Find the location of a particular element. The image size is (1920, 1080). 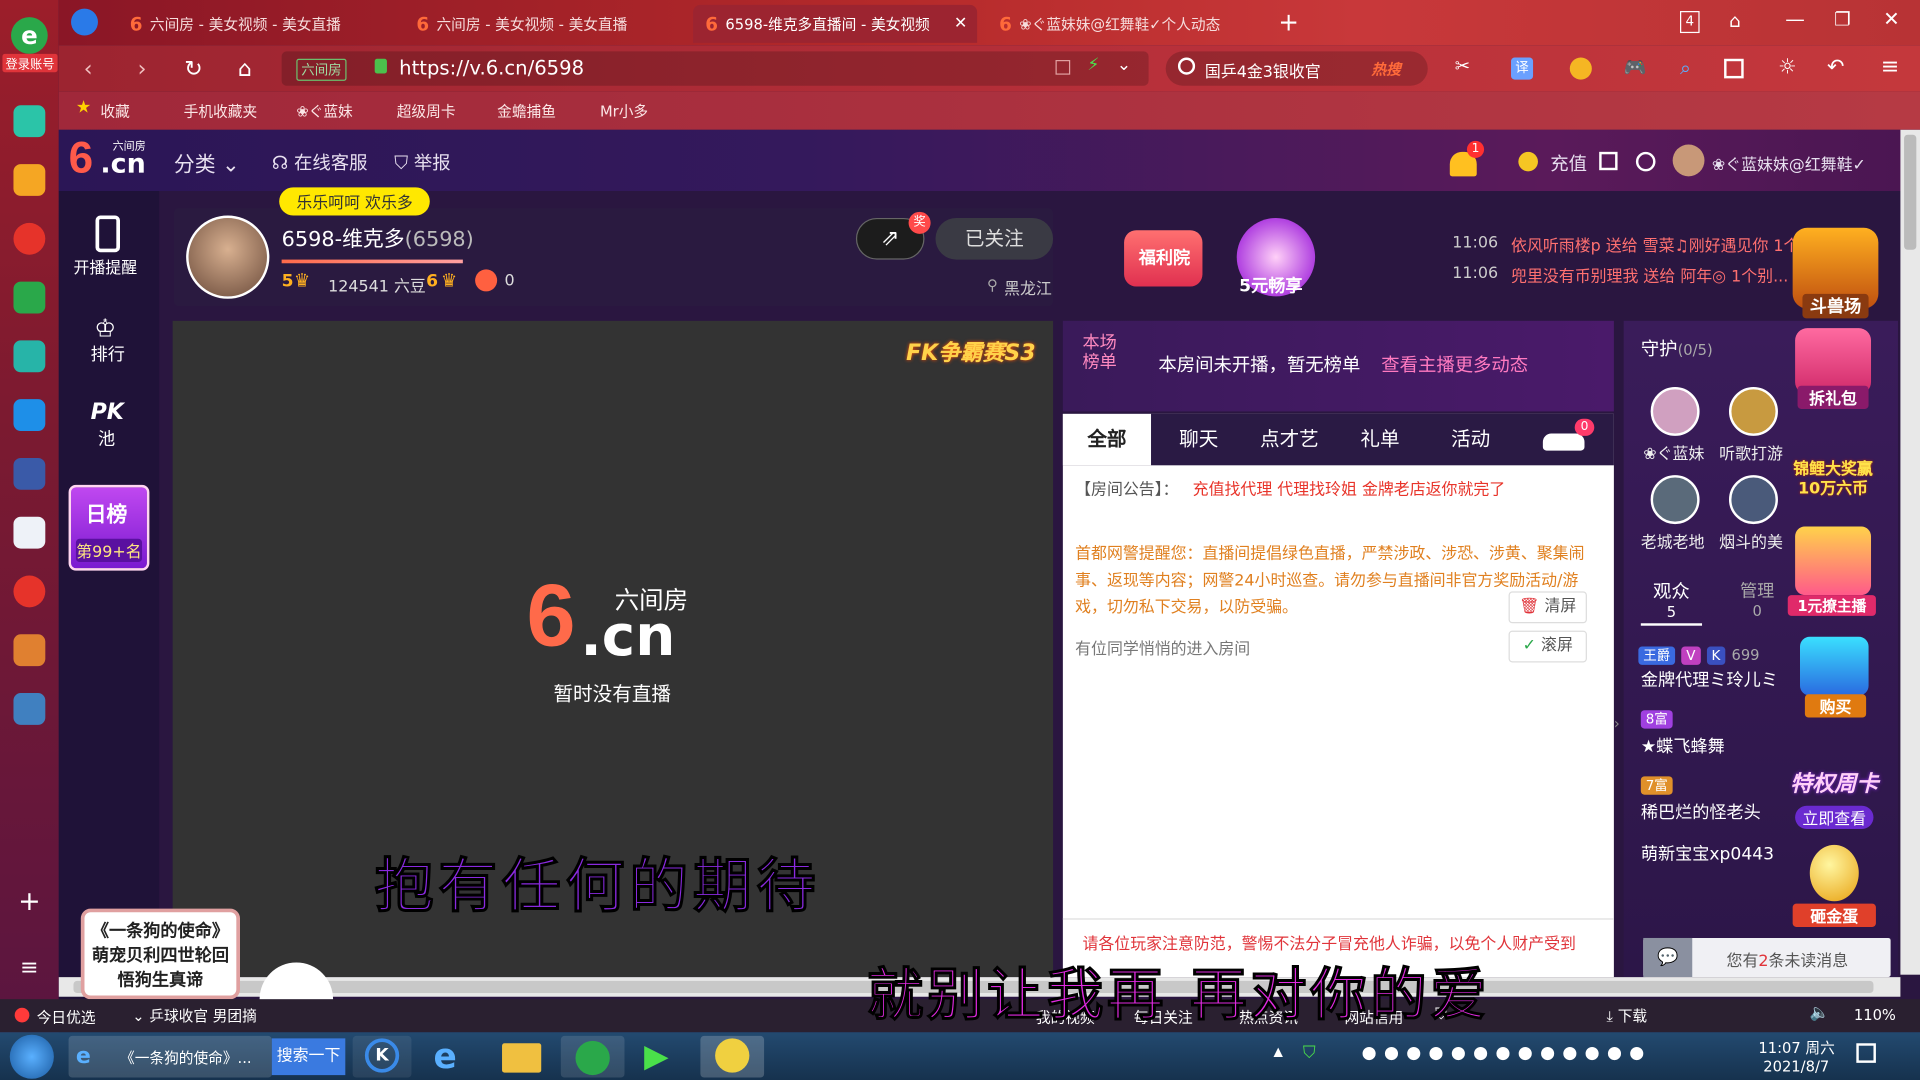

tab-all: 全部 is located at coordinates (1107, 439).